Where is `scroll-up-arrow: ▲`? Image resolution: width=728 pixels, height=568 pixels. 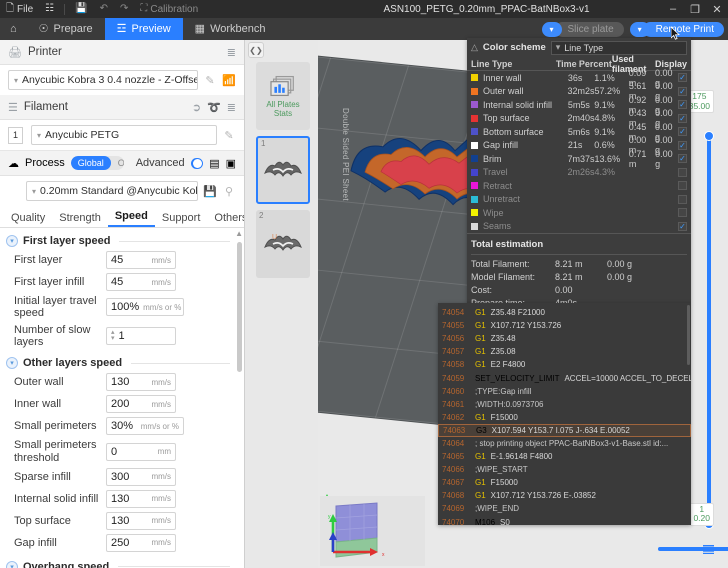 scroll-up-arrow: ▲ is located at coordinates (239, 233).